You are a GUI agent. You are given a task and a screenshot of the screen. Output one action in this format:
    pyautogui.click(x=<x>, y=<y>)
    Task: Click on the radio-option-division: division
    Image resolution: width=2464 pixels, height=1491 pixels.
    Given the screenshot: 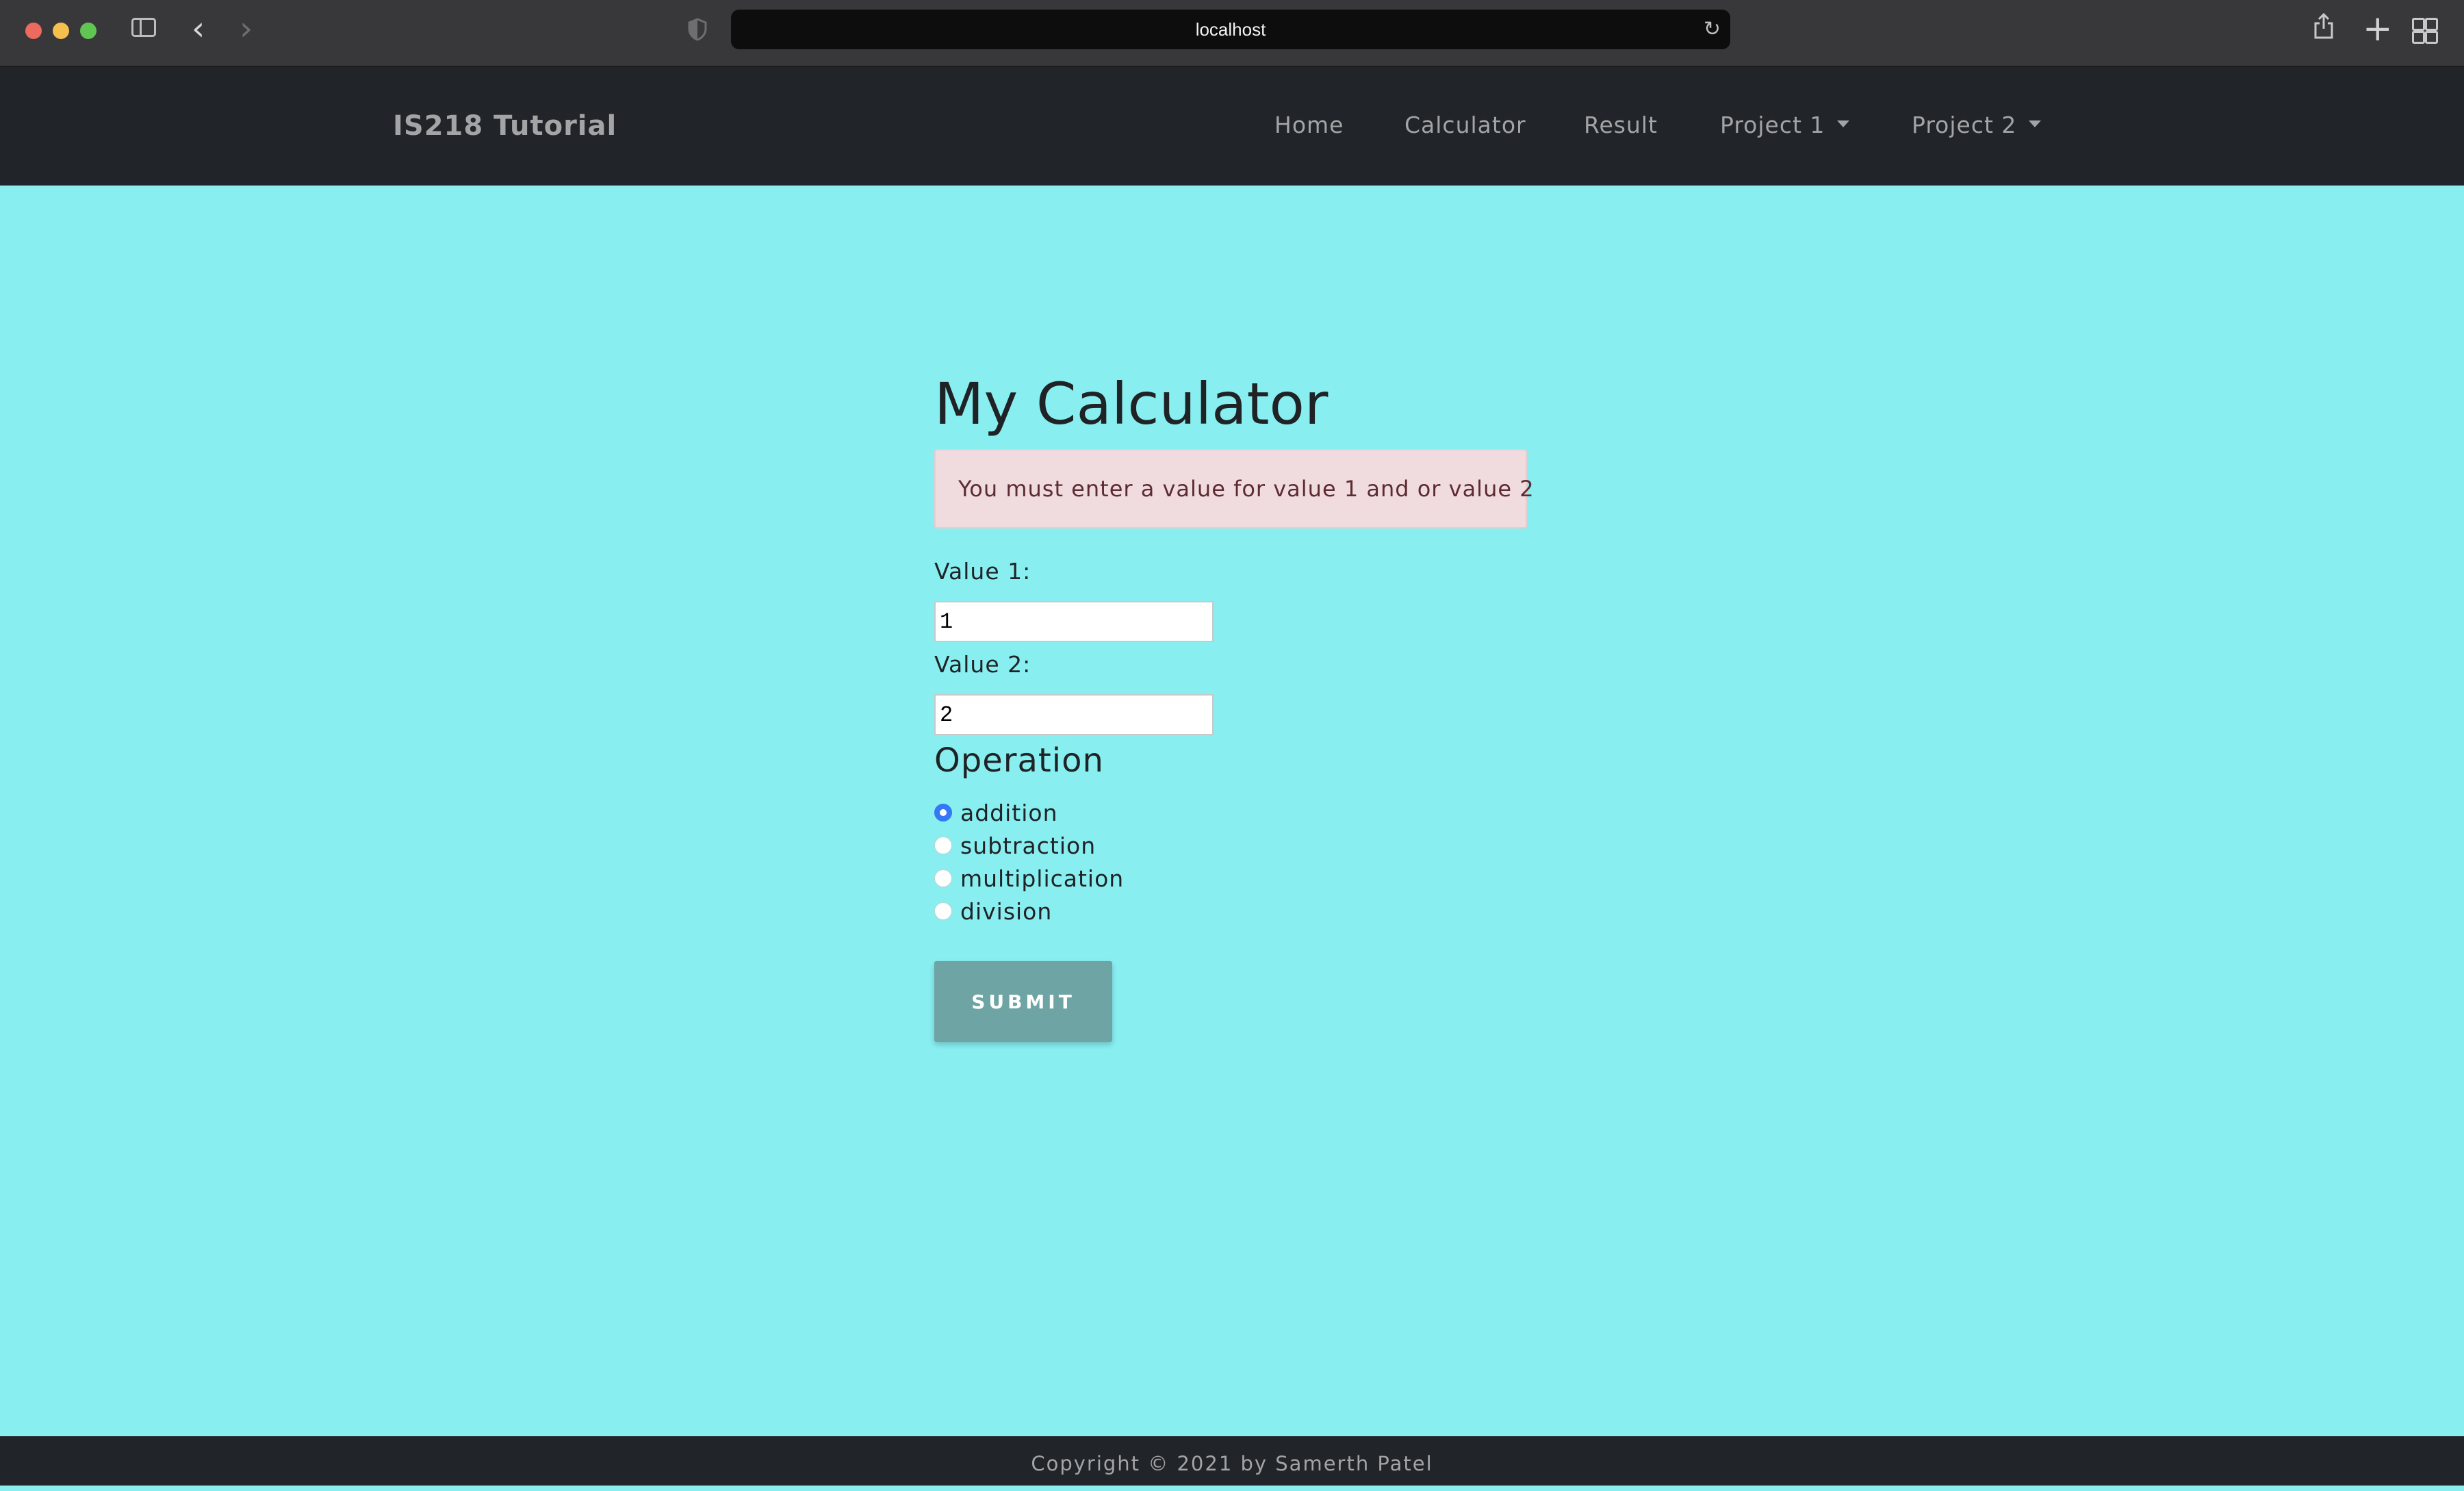 What is the action you would take?
    pyautogui.click(x=993, y=911)
    